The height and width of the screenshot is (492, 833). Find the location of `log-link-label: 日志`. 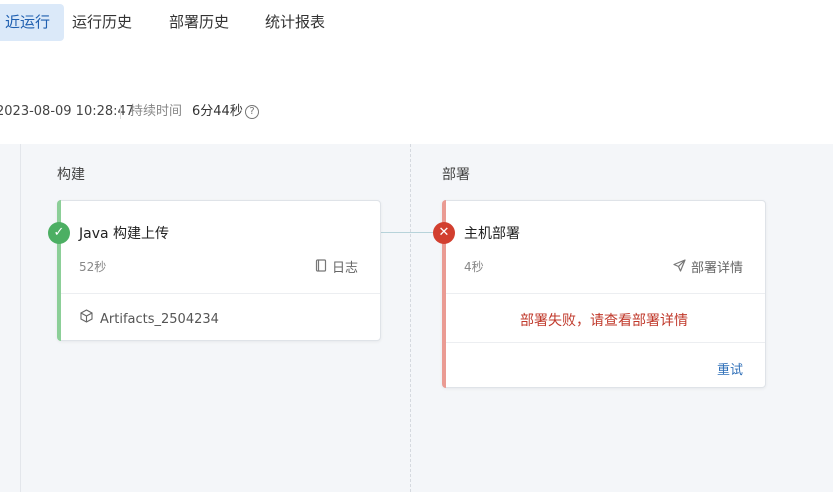

log-link-label: 日志 is located at coordinates (344, 268).